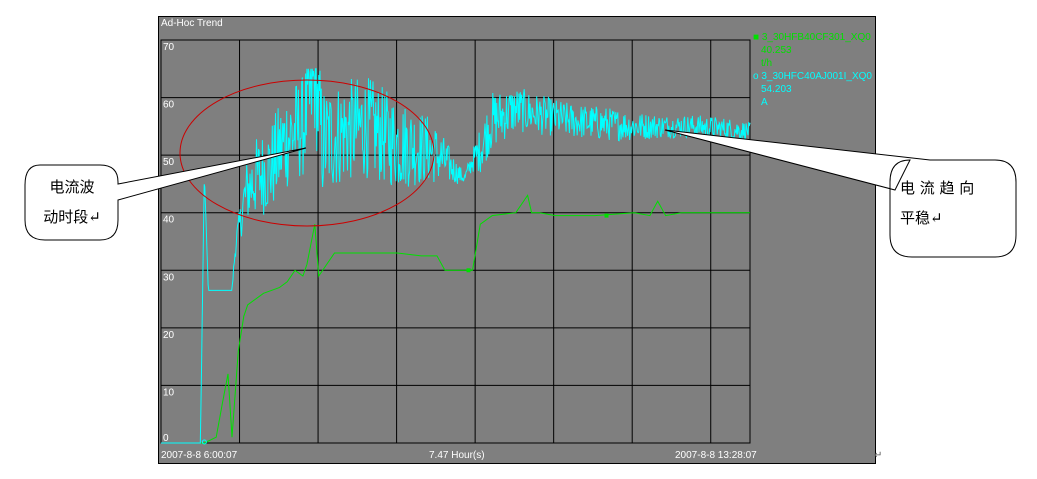  I want to click on paragraph-mark: ↵, so click(878, 455).